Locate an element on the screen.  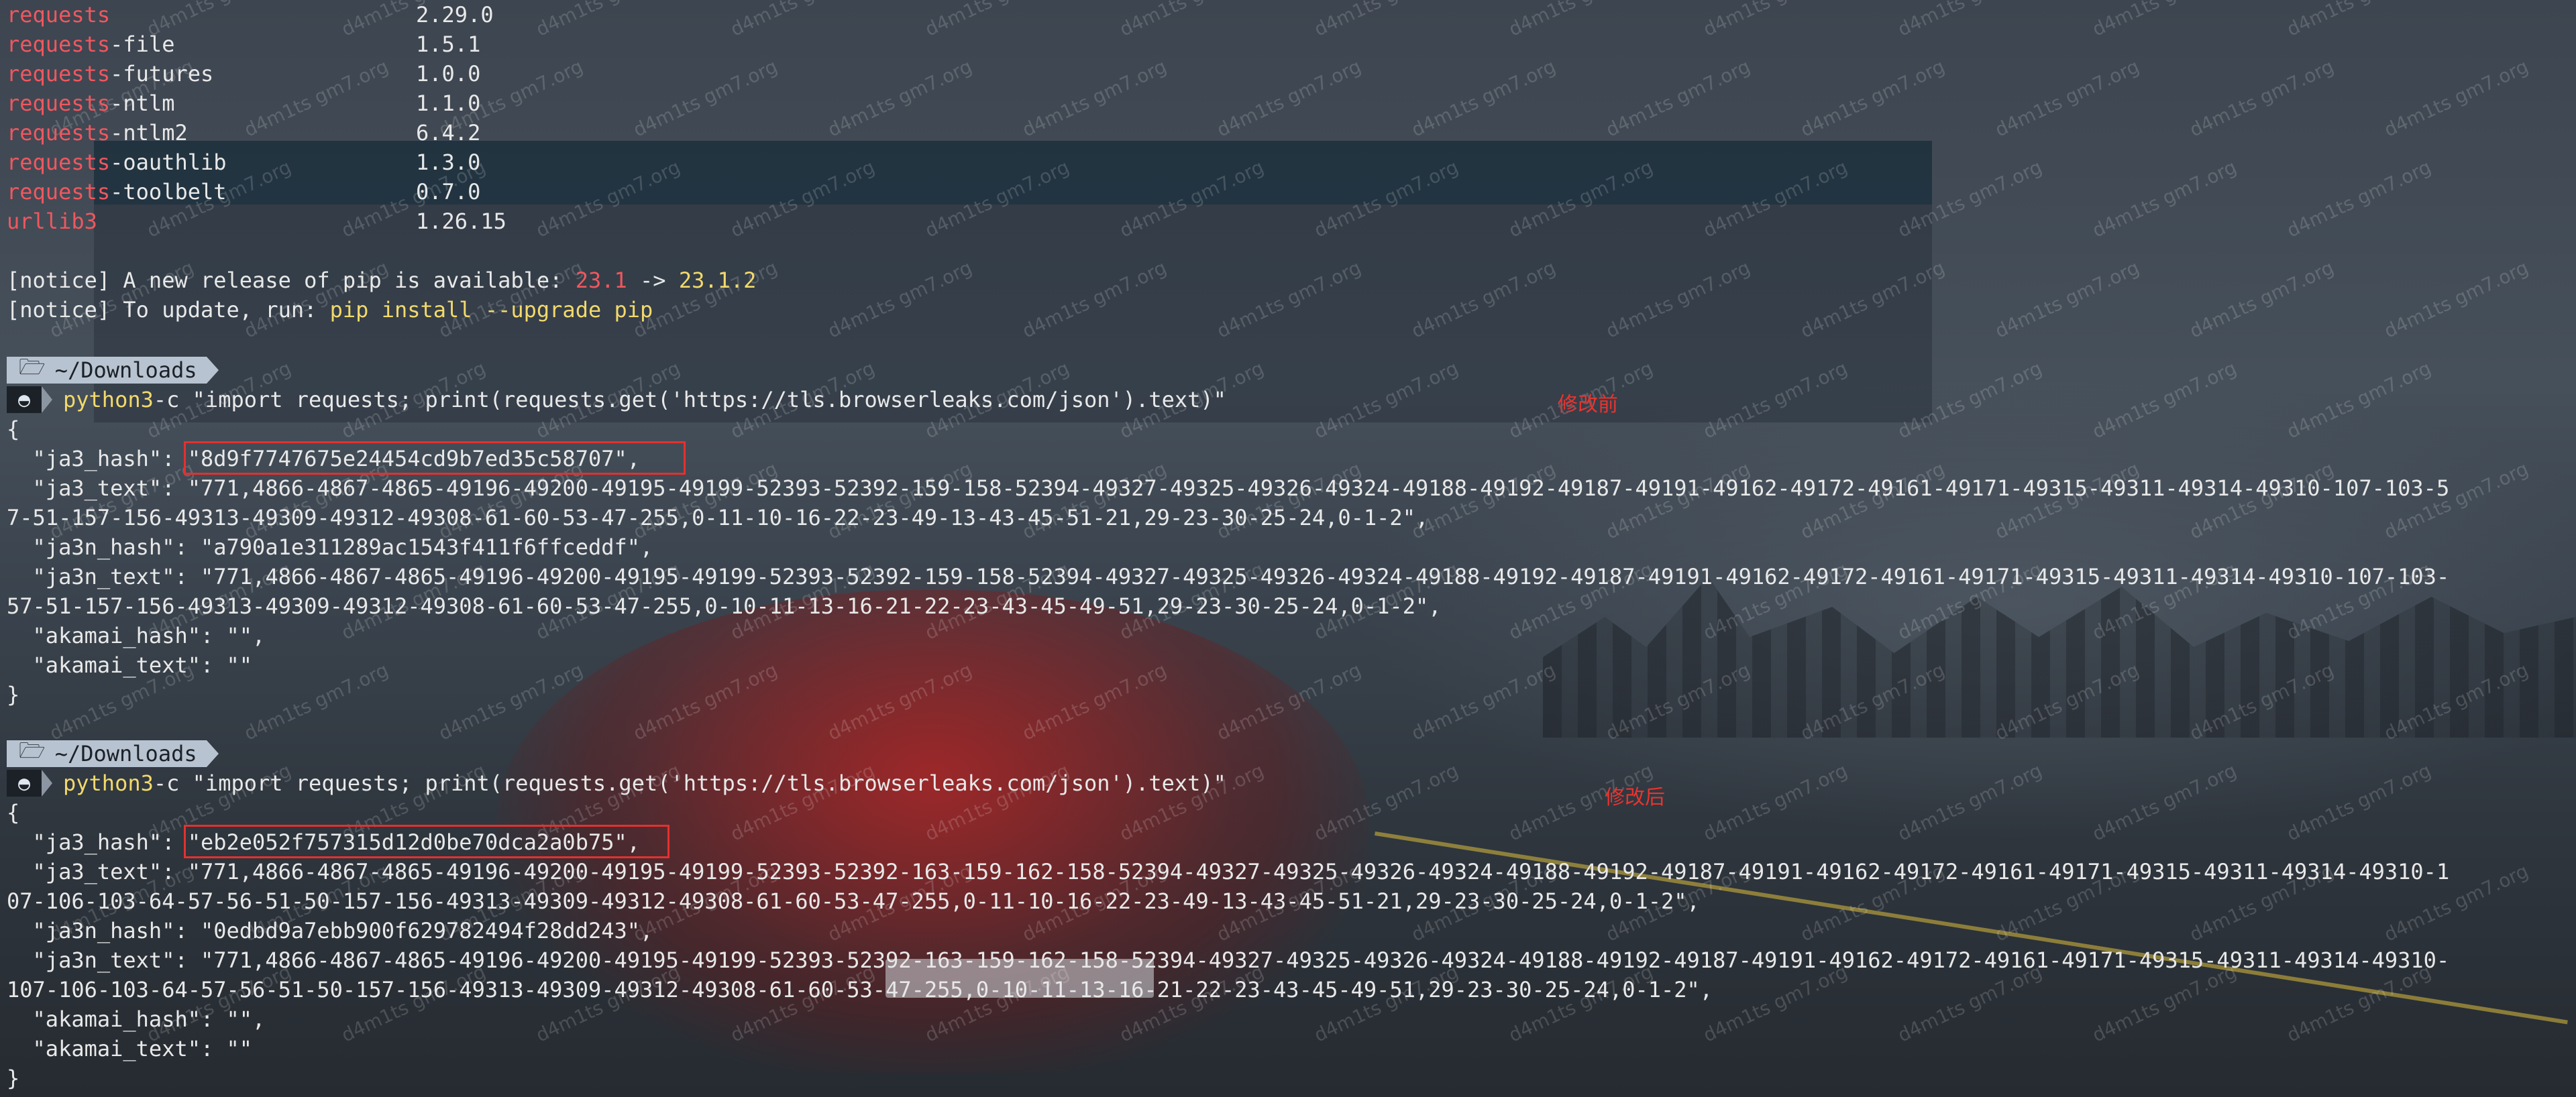
package-version: 2.29.0 is located at coordinates (455, 15).